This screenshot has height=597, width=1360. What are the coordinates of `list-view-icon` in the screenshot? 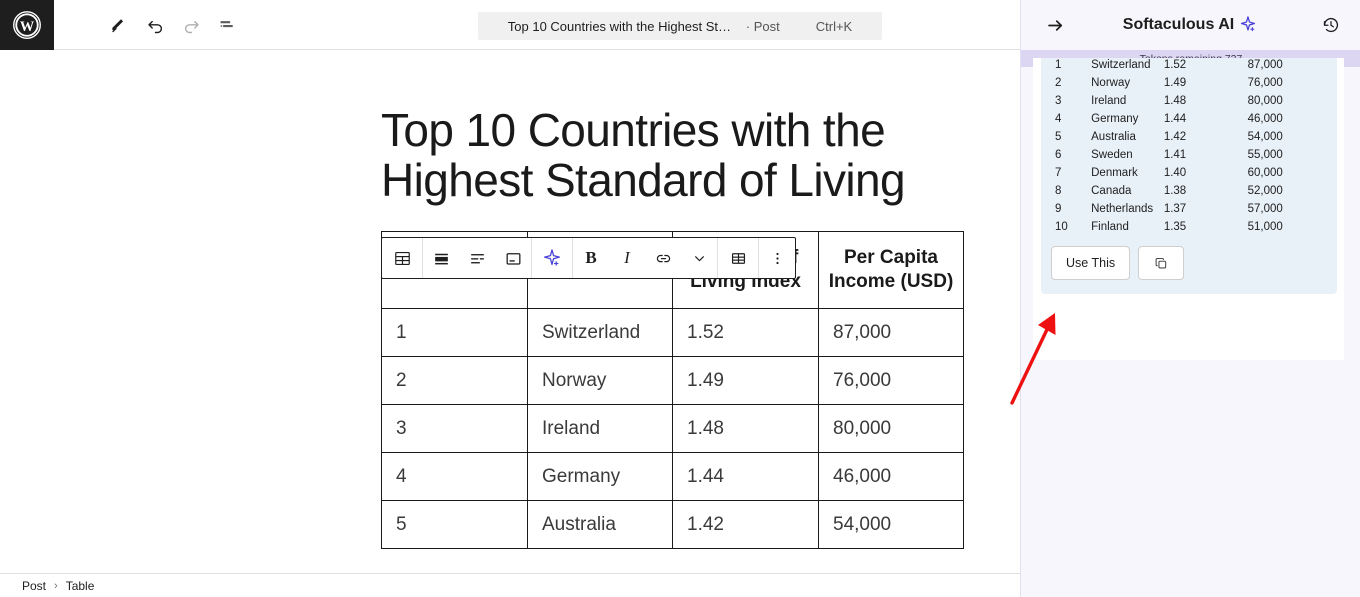 It's located at (227, 25).